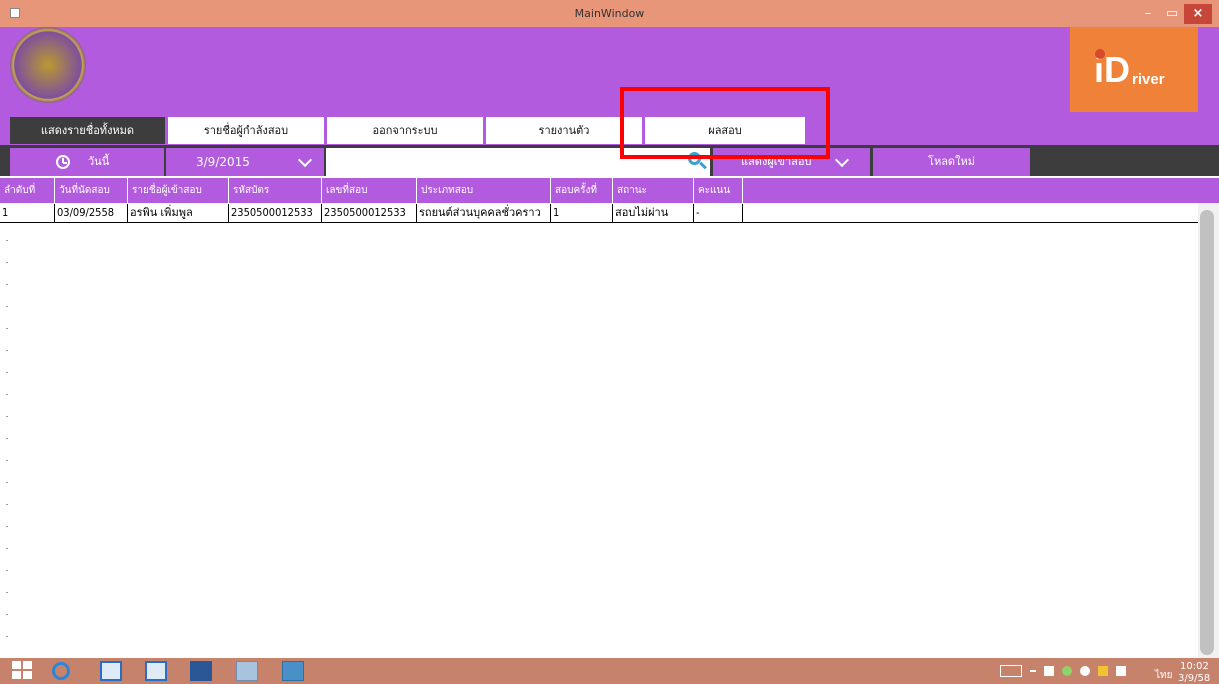 This screenshot has height=684, width=1219. What do you see at coordinates (951, 162) in the screenshot?
I see `reload-button: โหลดใหม่` at bounding box center [951, 162].